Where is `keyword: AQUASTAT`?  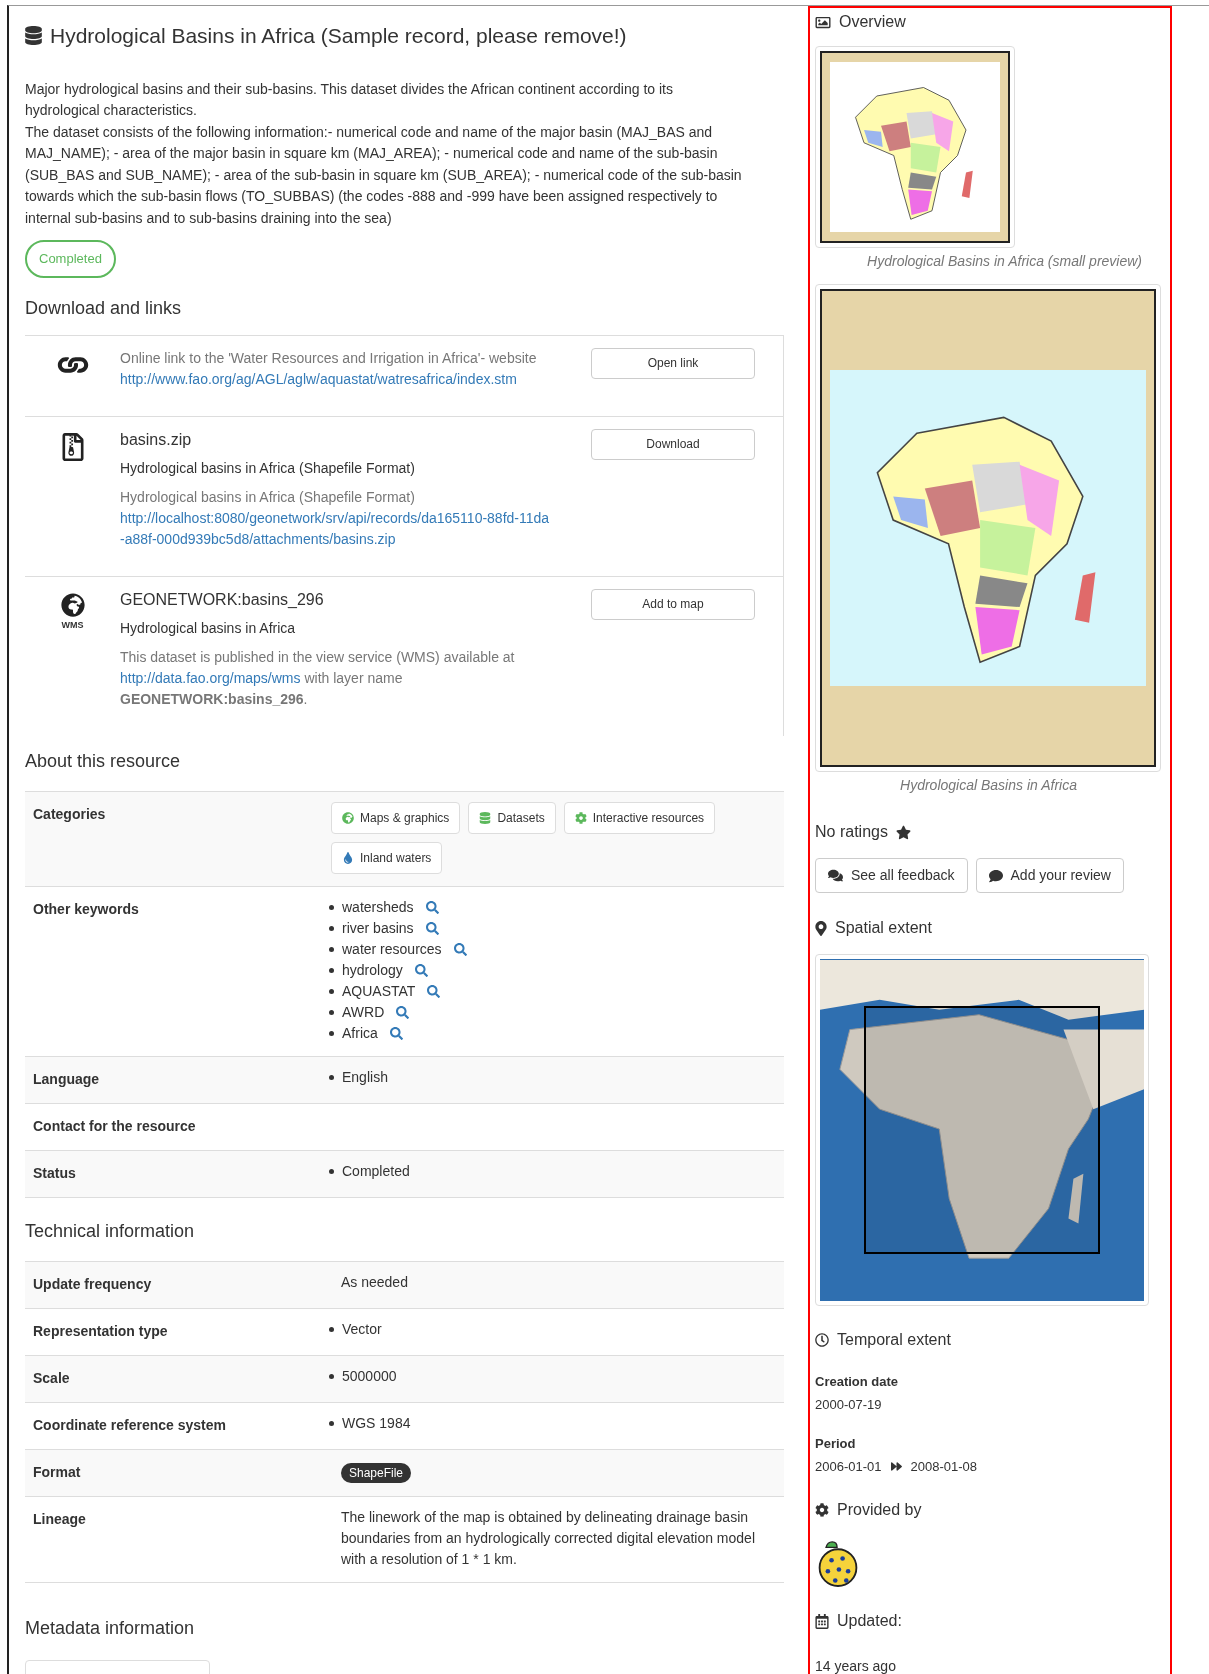
keyword: AQUASTAT is located at coordinates (379, 991).